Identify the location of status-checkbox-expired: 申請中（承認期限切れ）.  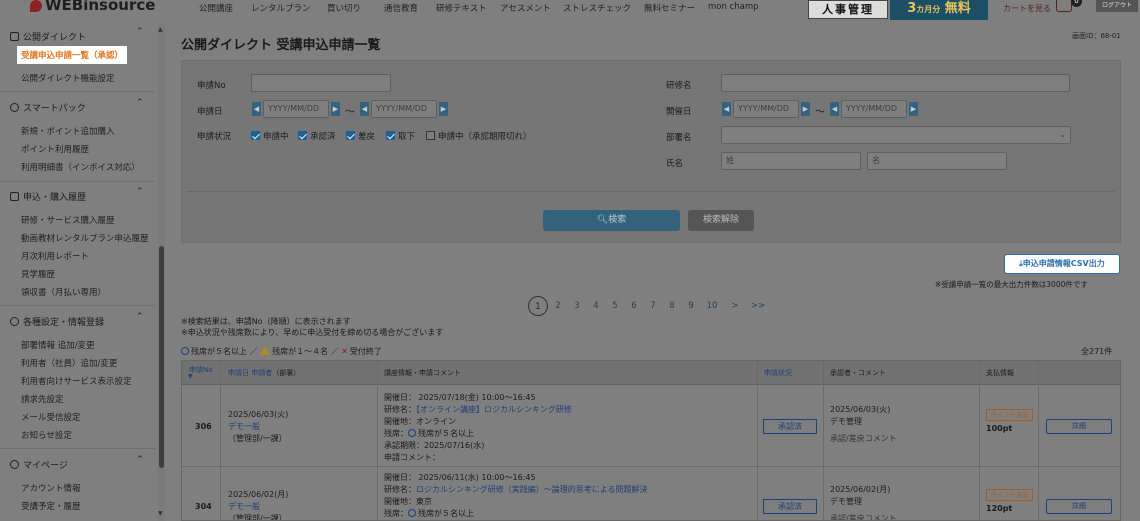
(479, 136).